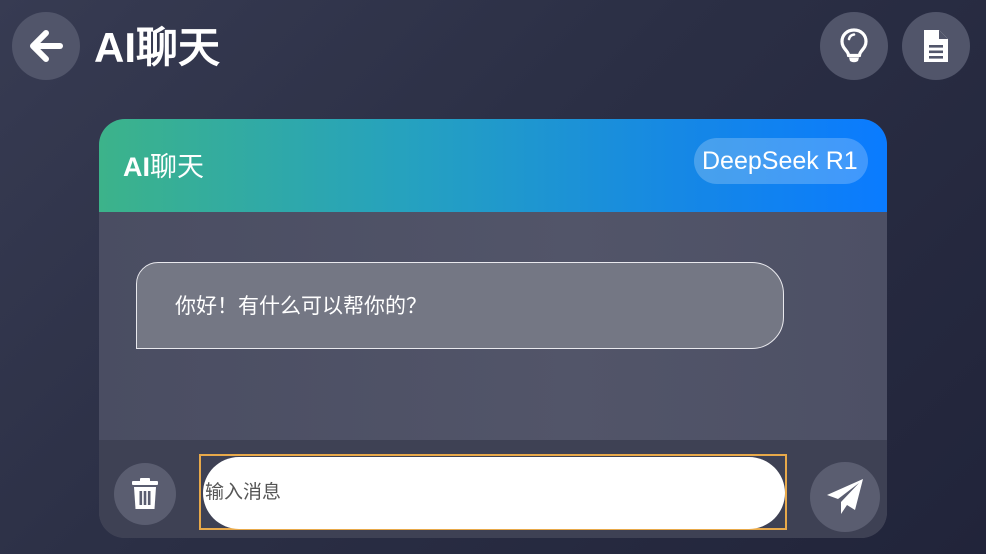 The image size is (986, 554). I want to click on send-button, so click(845, 497).